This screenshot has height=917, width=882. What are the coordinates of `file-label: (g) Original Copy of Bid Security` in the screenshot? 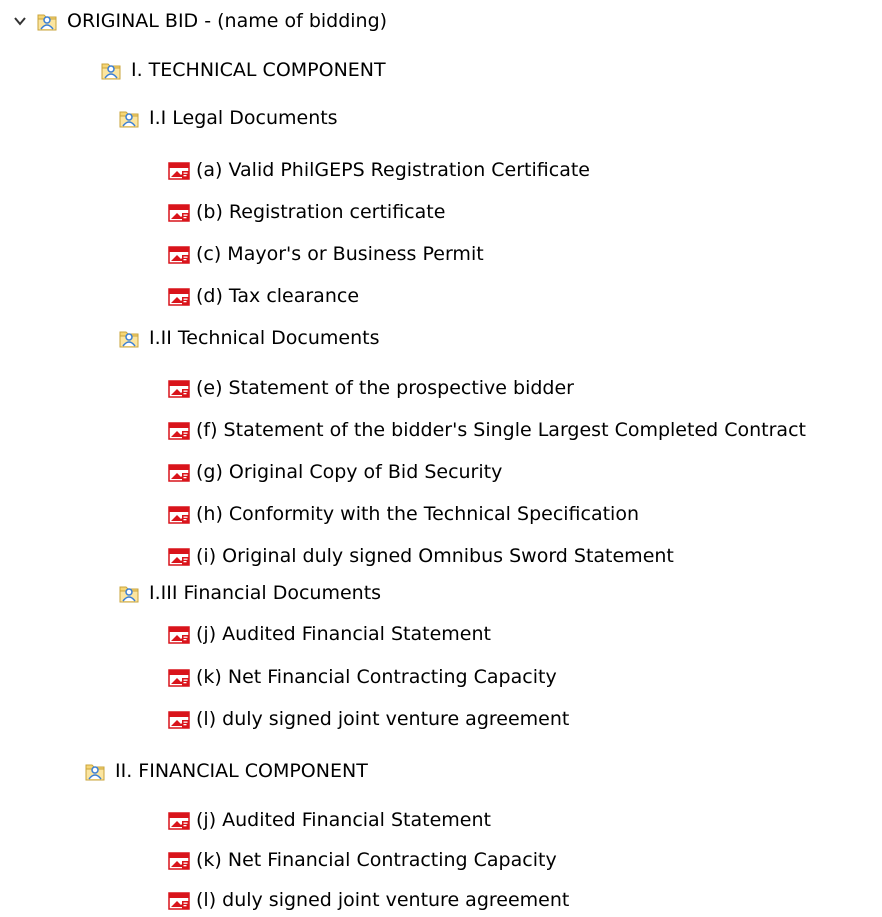 It's located at (349, 472).